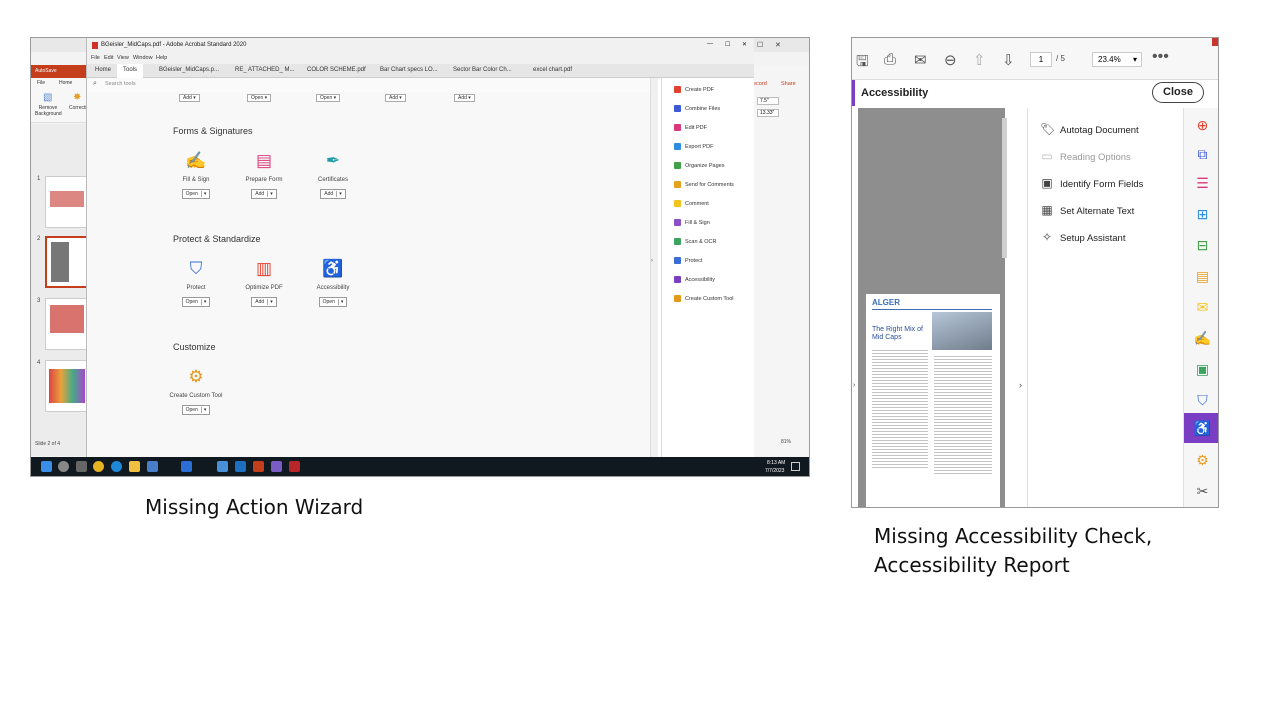 Image resolution: width=1280 pixels, height=720 pixels. I want to click on page-number-input: 1, so click(1041, 59).